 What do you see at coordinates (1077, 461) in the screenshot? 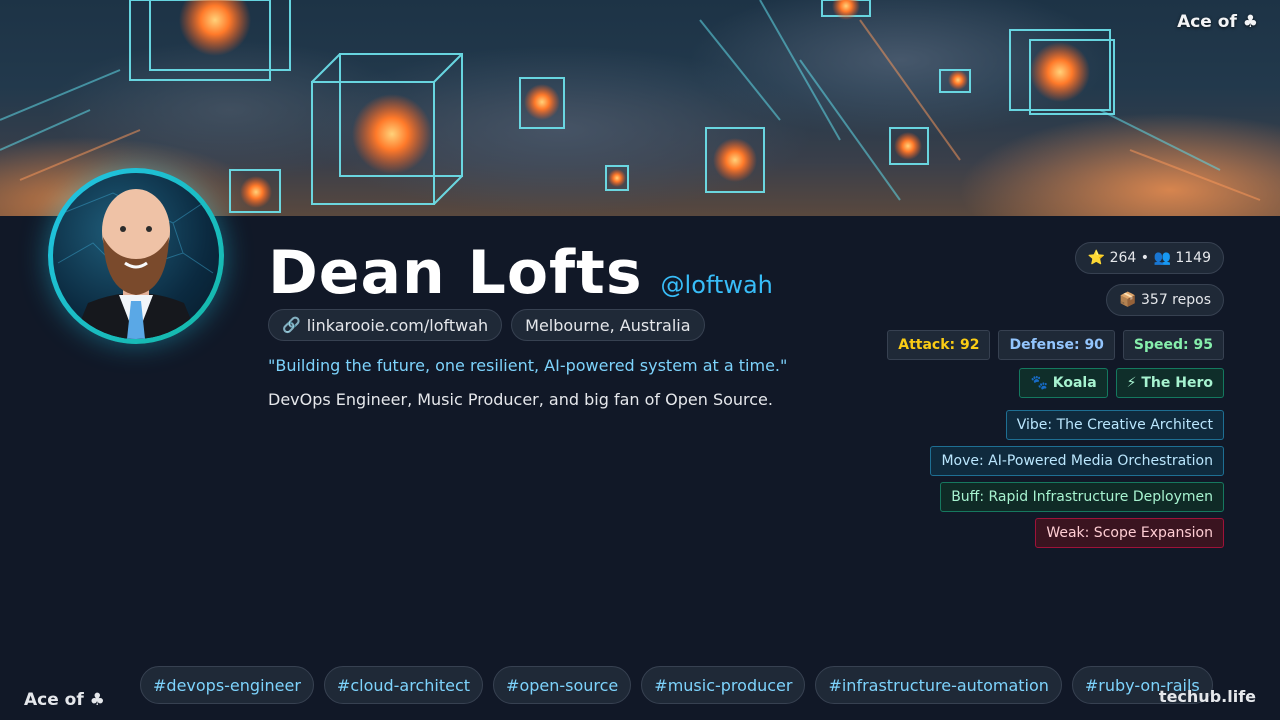
I see `move-tag: Move: AI-Powered Media Orchestration` at bounding box center [1077, 461].